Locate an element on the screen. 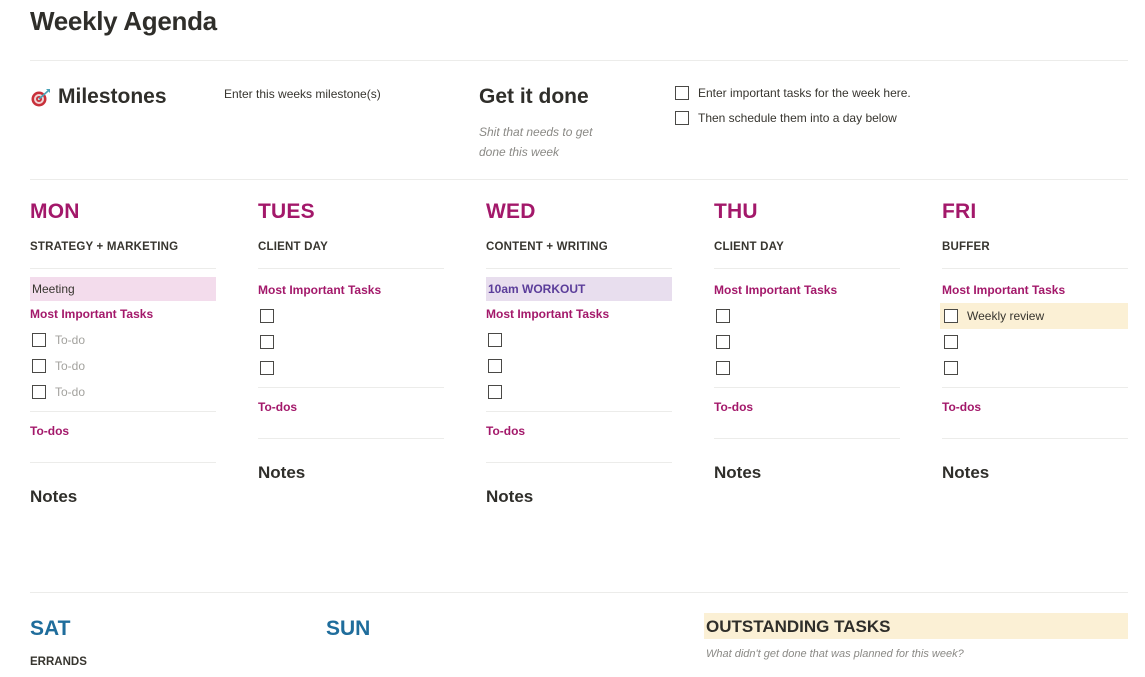 The image size is (1145, 677). day-theme-sat: ERRANDS is located at coordinates (58, 662).